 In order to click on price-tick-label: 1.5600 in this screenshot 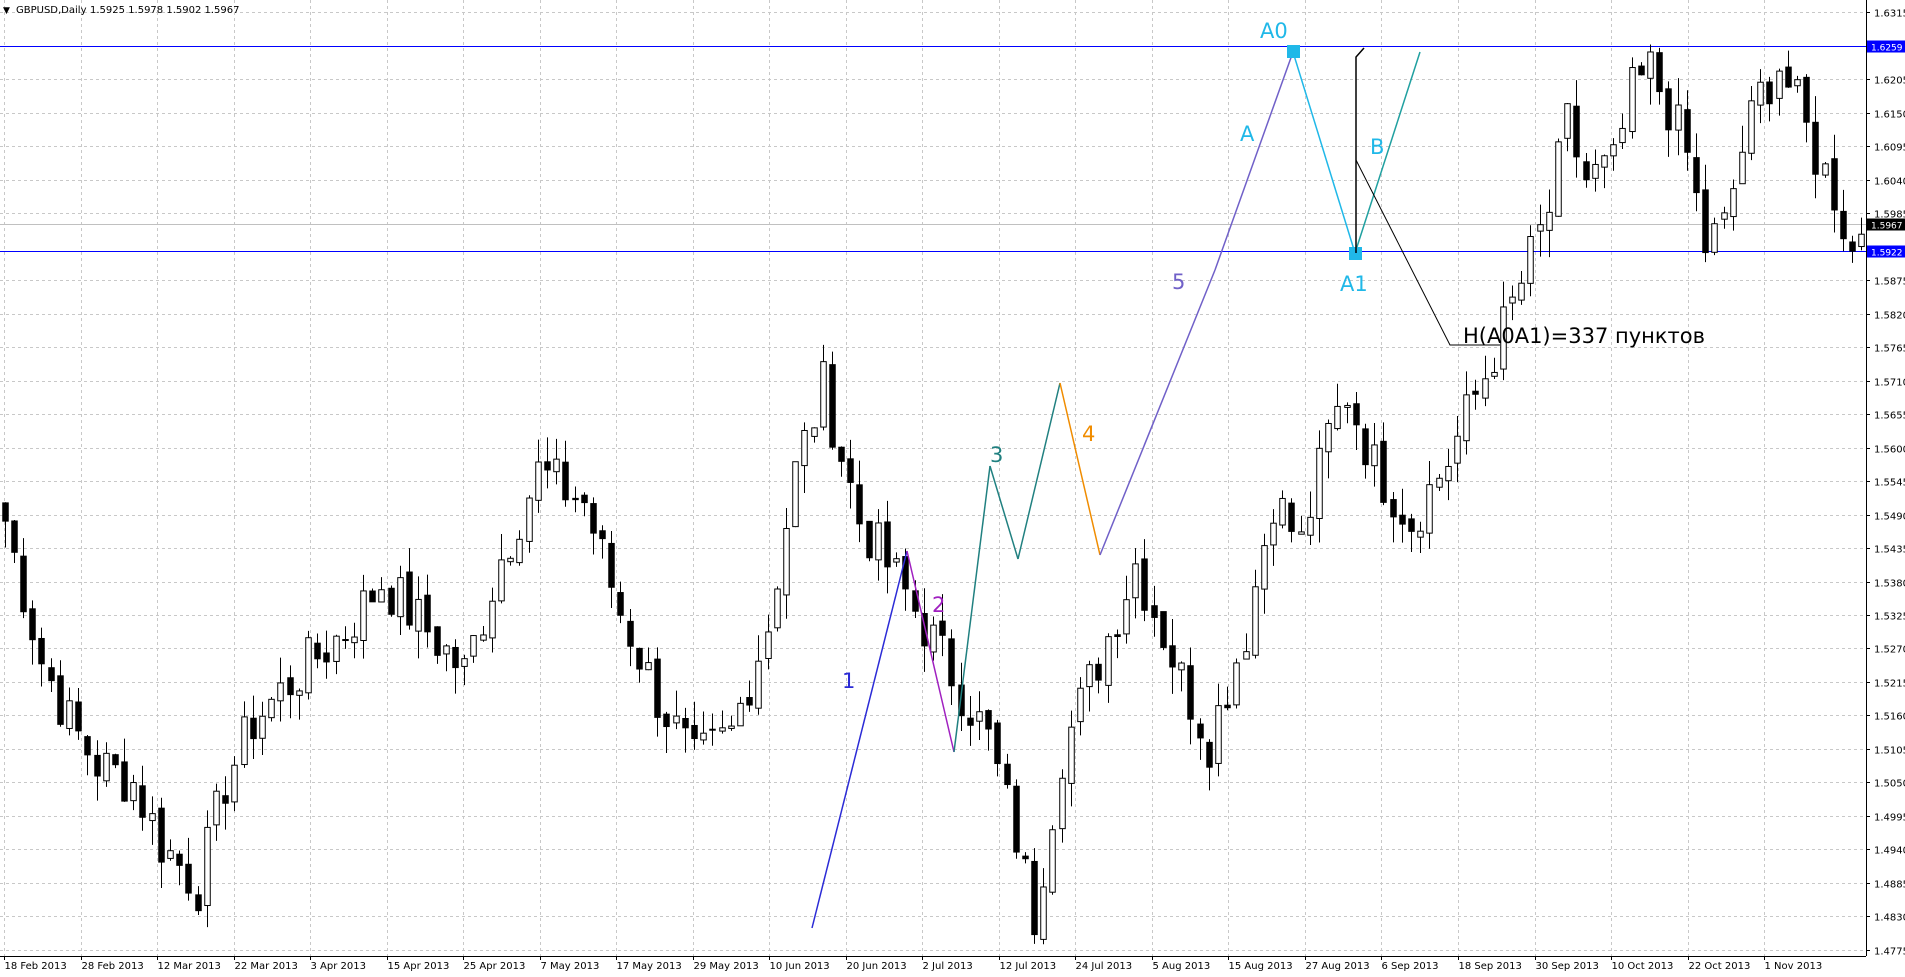, I will do `click(1889, 450)`.